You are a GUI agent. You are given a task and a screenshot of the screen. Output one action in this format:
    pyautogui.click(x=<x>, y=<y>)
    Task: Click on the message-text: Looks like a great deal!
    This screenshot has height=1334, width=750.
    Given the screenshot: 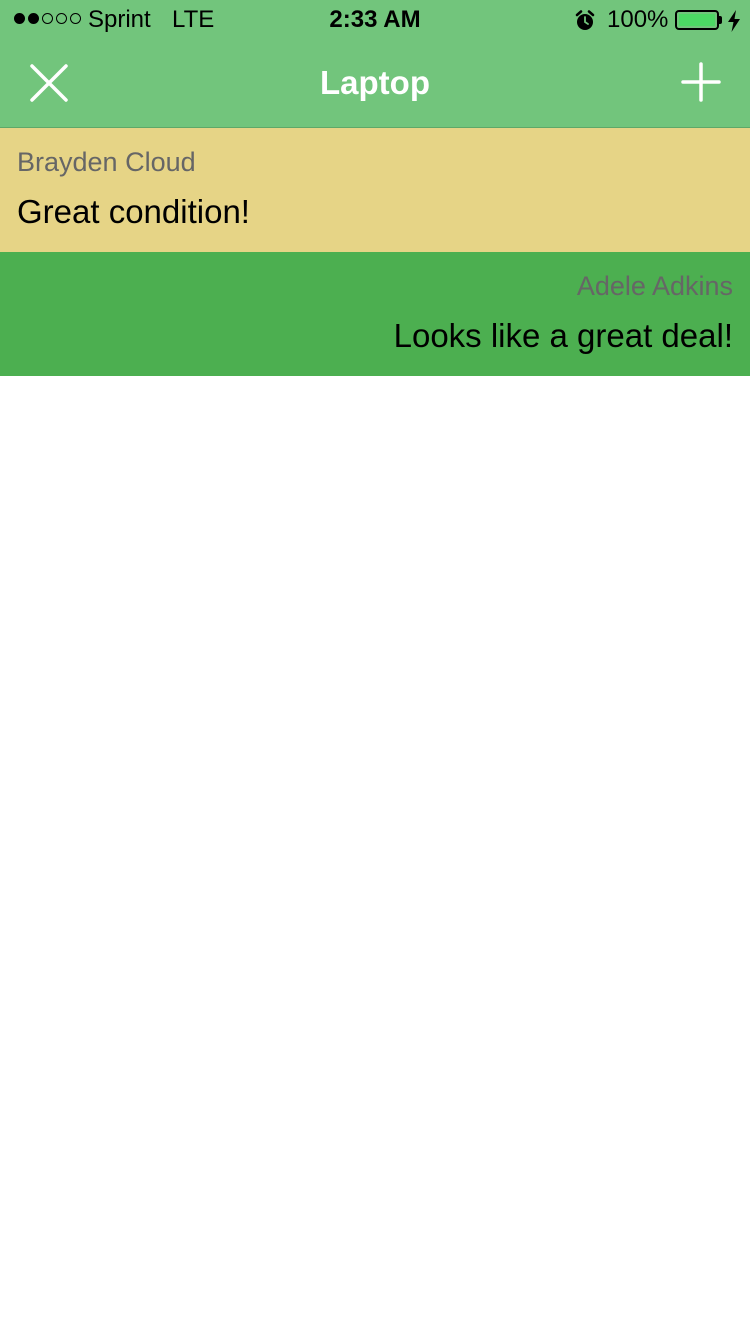 What is the action you would take?
    pyautogui.click(x=563, y=335)
    